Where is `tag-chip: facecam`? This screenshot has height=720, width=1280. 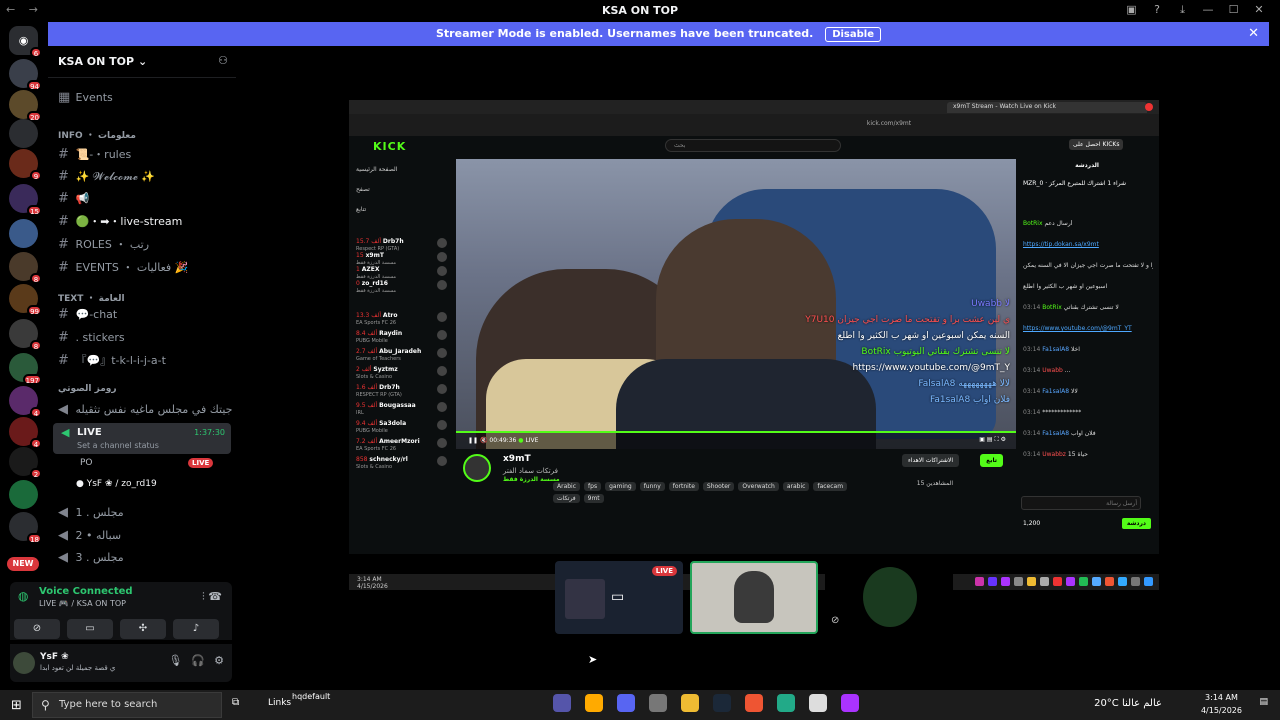 tag-chip: facecam is located at coordinates (830, 486).